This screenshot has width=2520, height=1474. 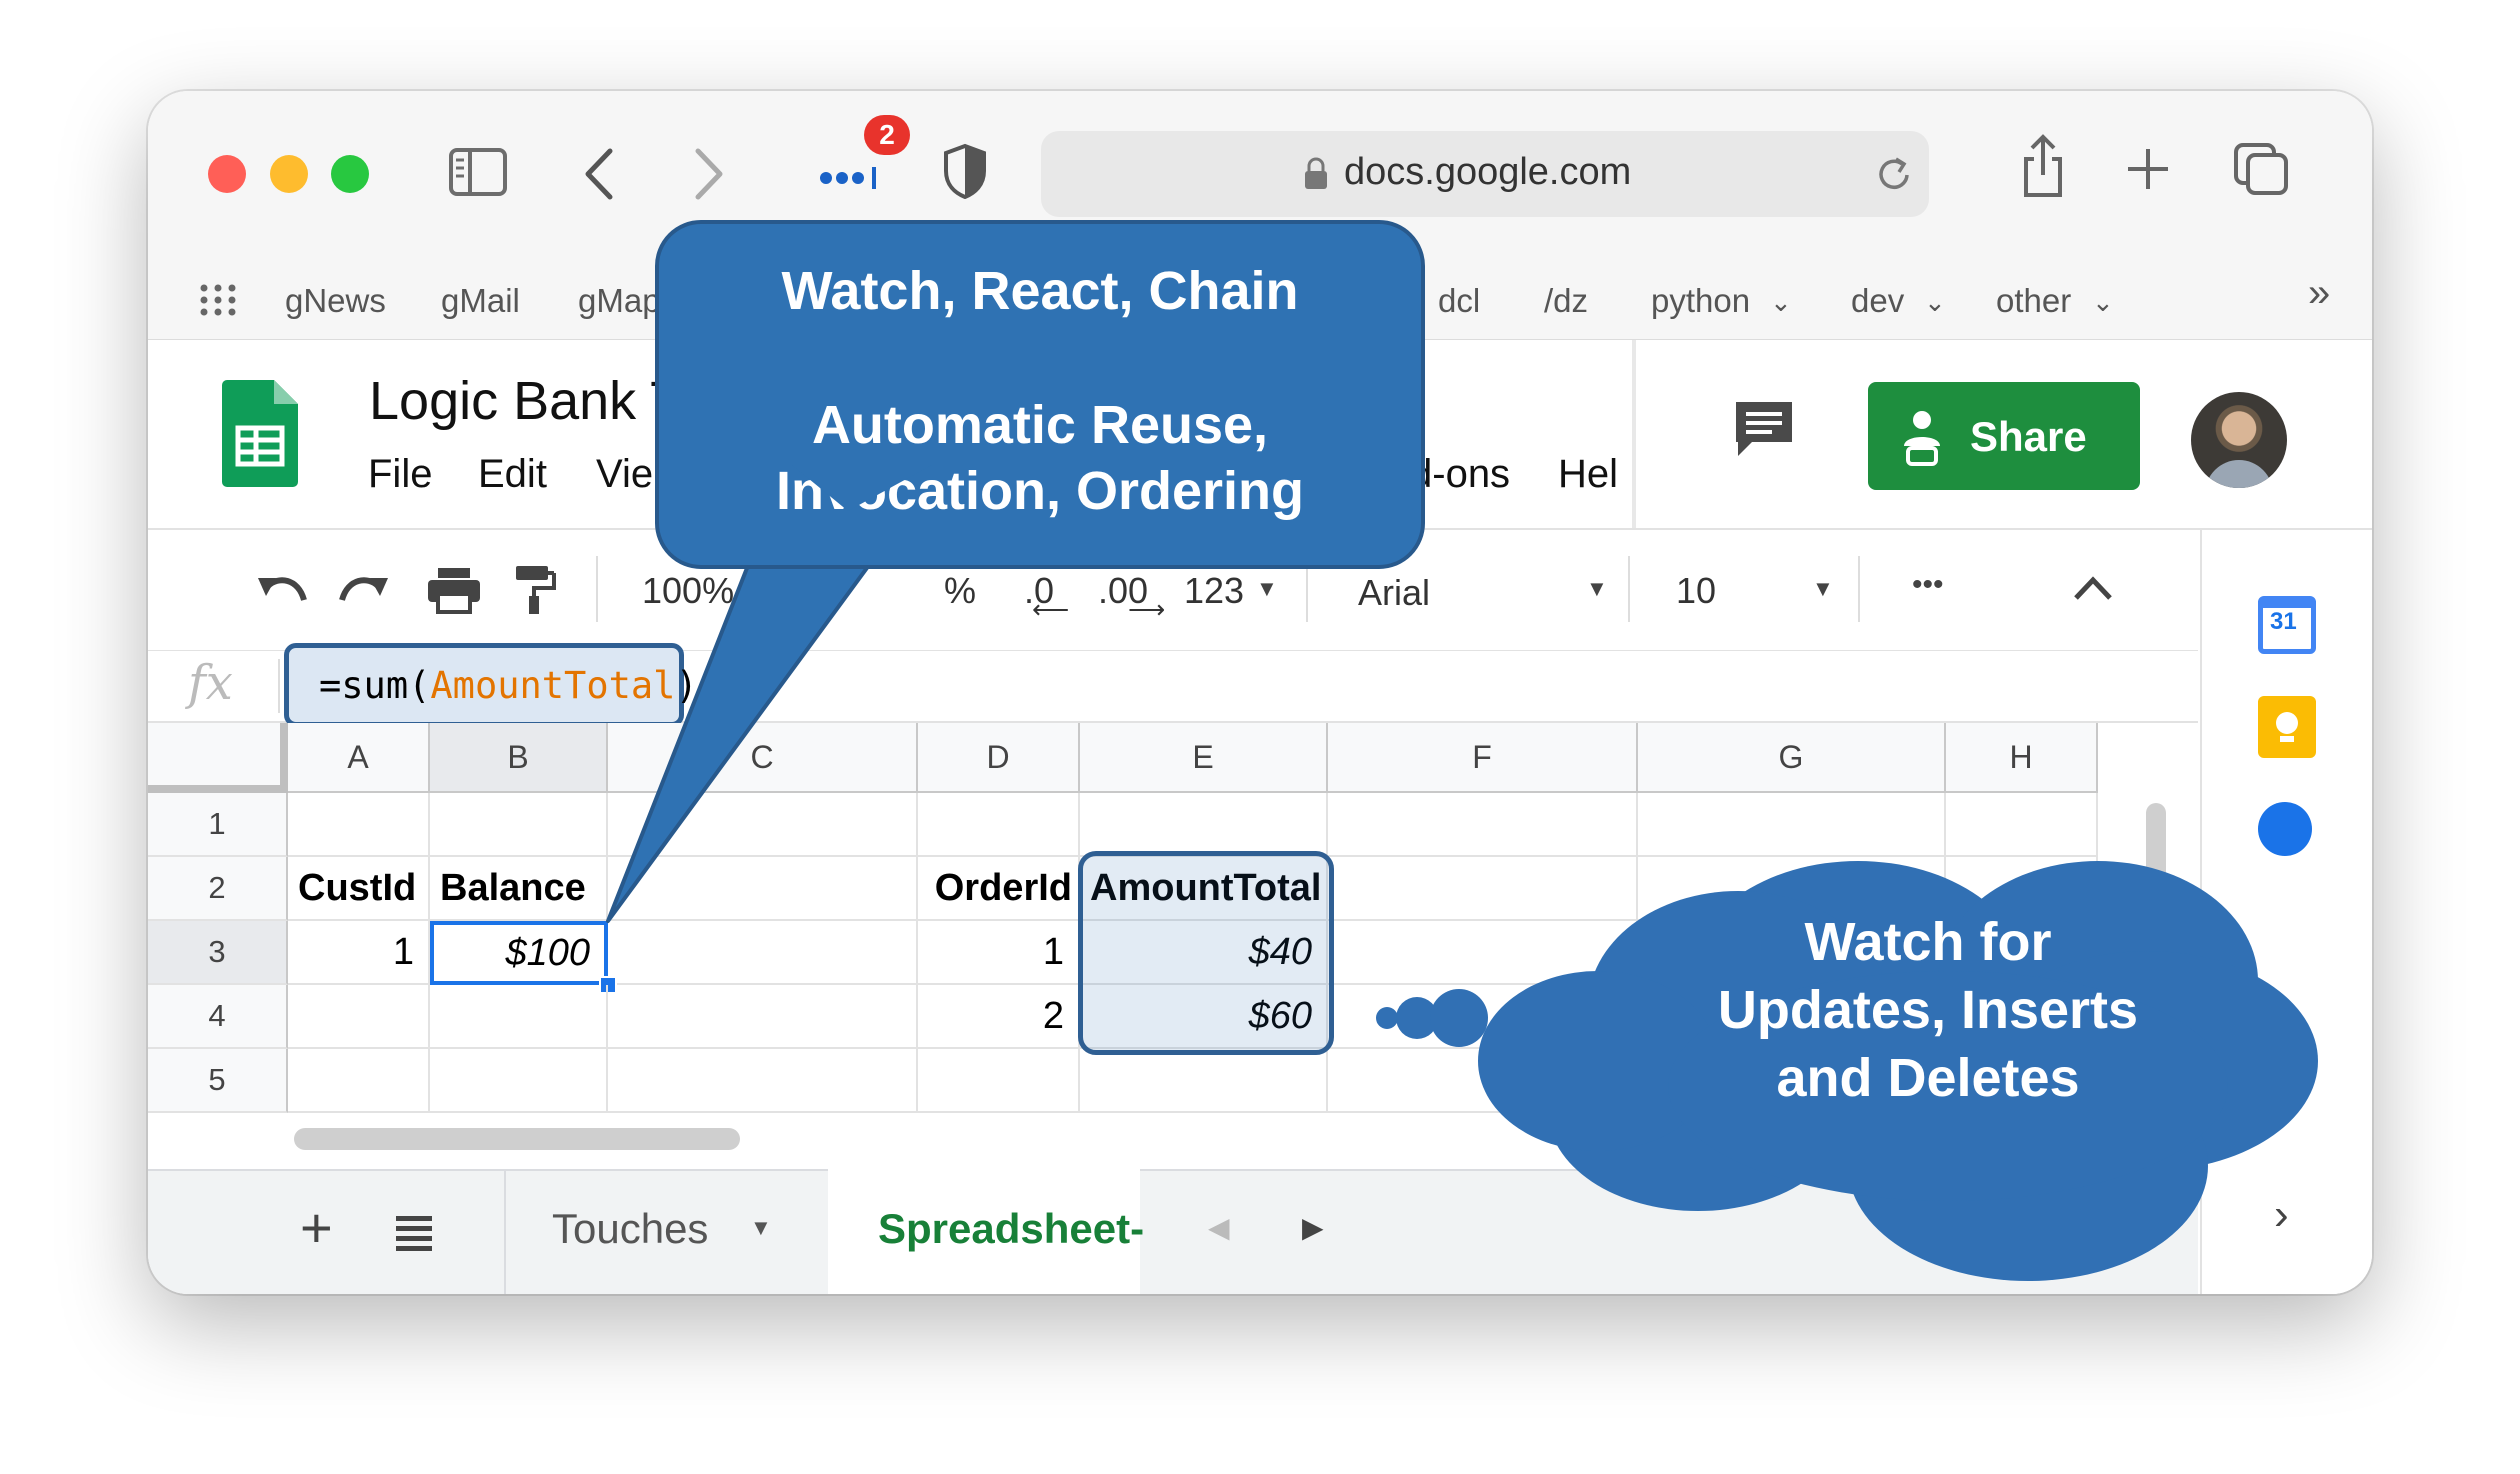 What do you see at coordinates (227, 174) in the screenshot?
I see `close-window-button` at bounding box center [227, 174].